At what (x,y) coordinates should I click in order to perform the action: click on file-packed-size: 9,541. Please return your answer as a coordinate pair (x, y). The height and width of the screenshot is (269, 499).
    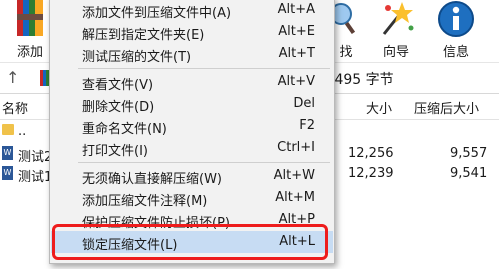
    Looking at the image, I should click on (469, 173).